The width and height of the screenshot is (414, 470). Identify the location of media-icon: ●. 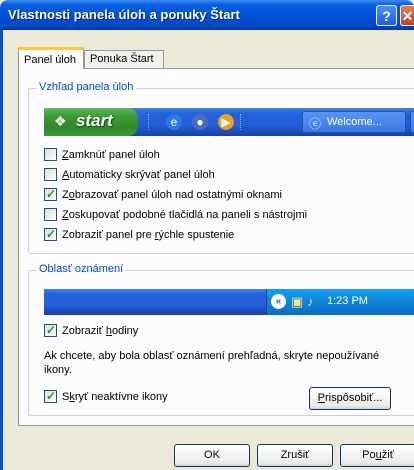
(200, 122).